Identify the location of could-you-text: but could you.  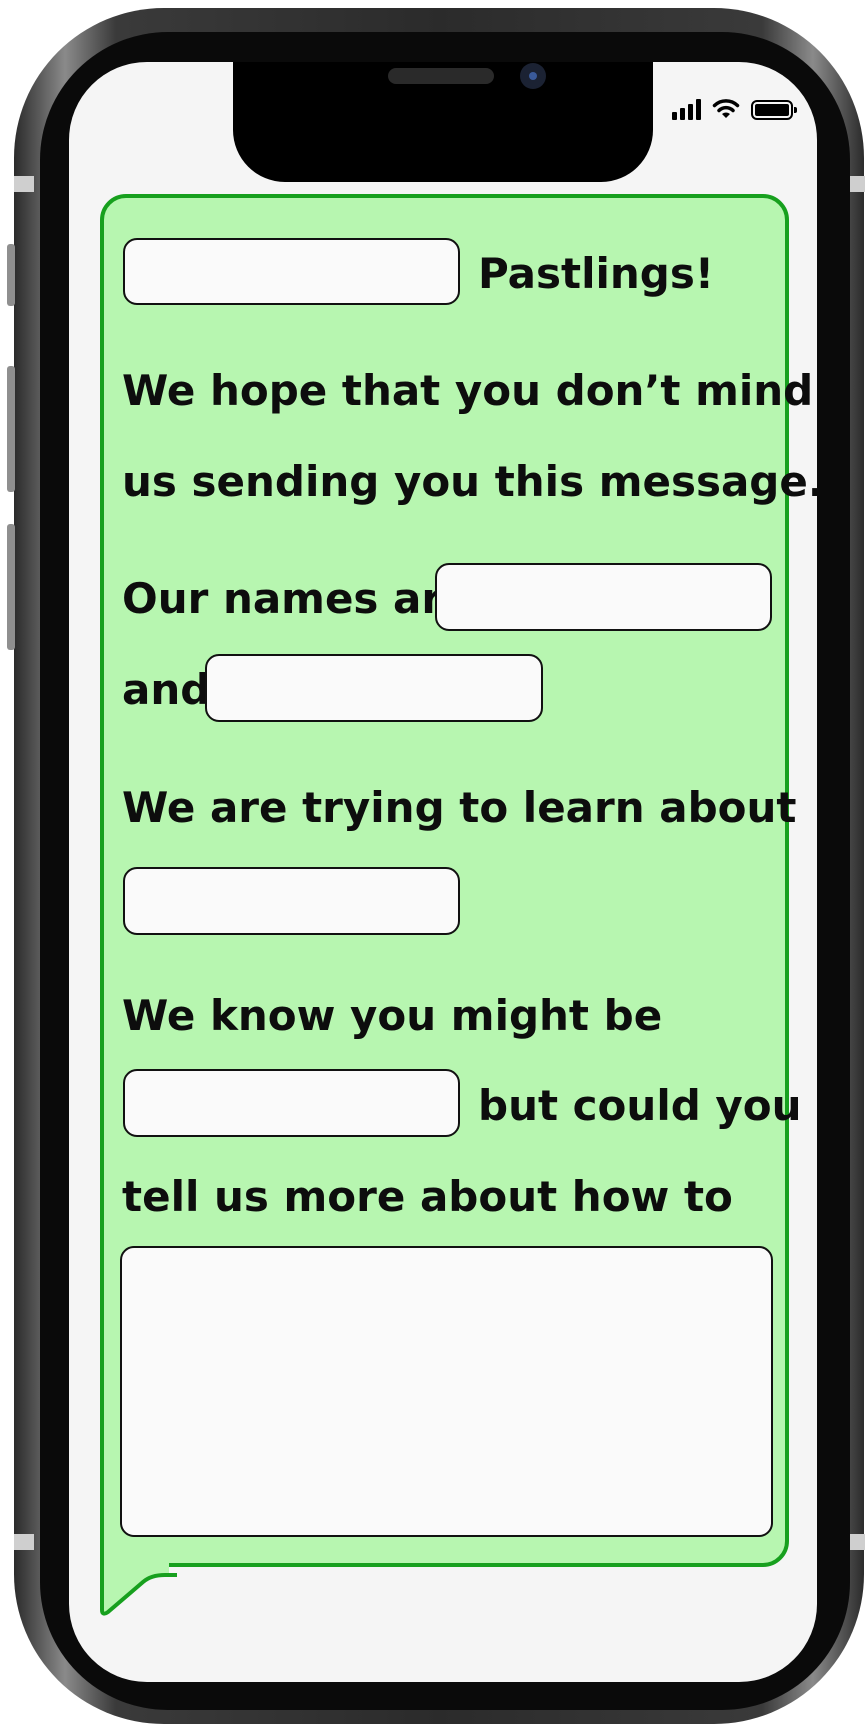
(640, 1105).